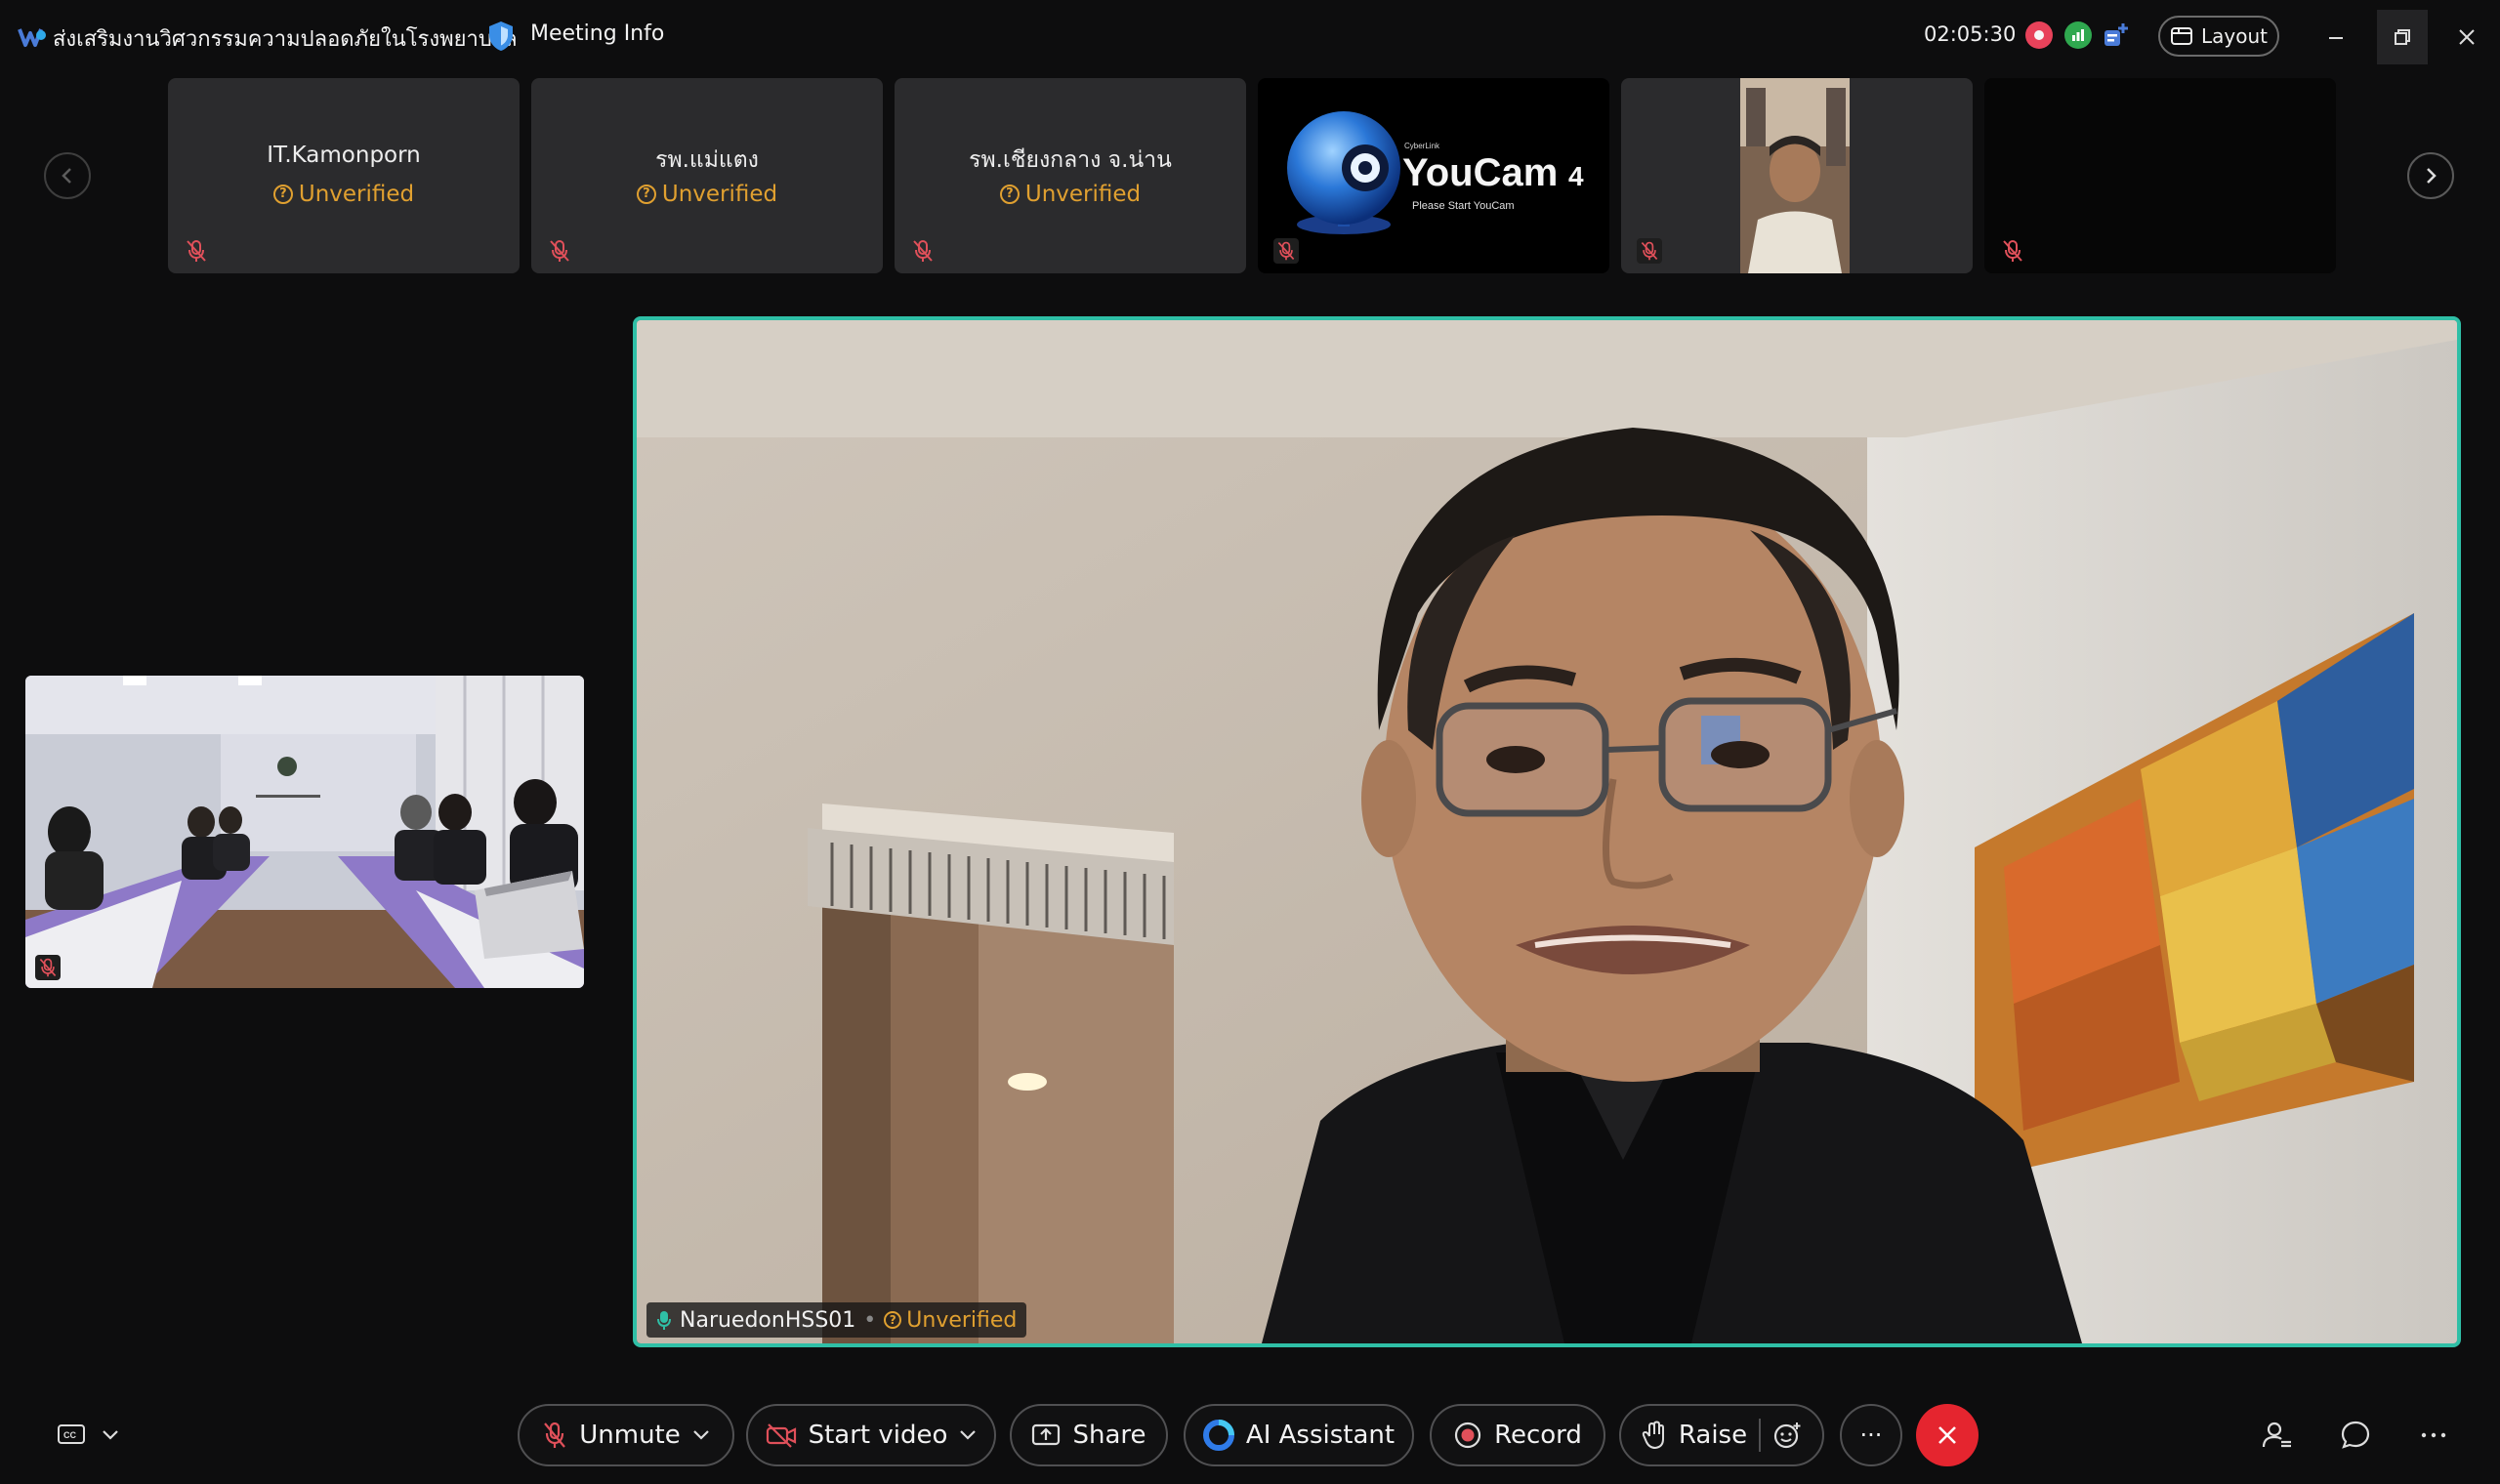 This screenshot has height=1484, width=2500. What do you see at coordinates (1760, 1436) in the screenshot?
I see `divider` at bounding box center [1760, 1436].